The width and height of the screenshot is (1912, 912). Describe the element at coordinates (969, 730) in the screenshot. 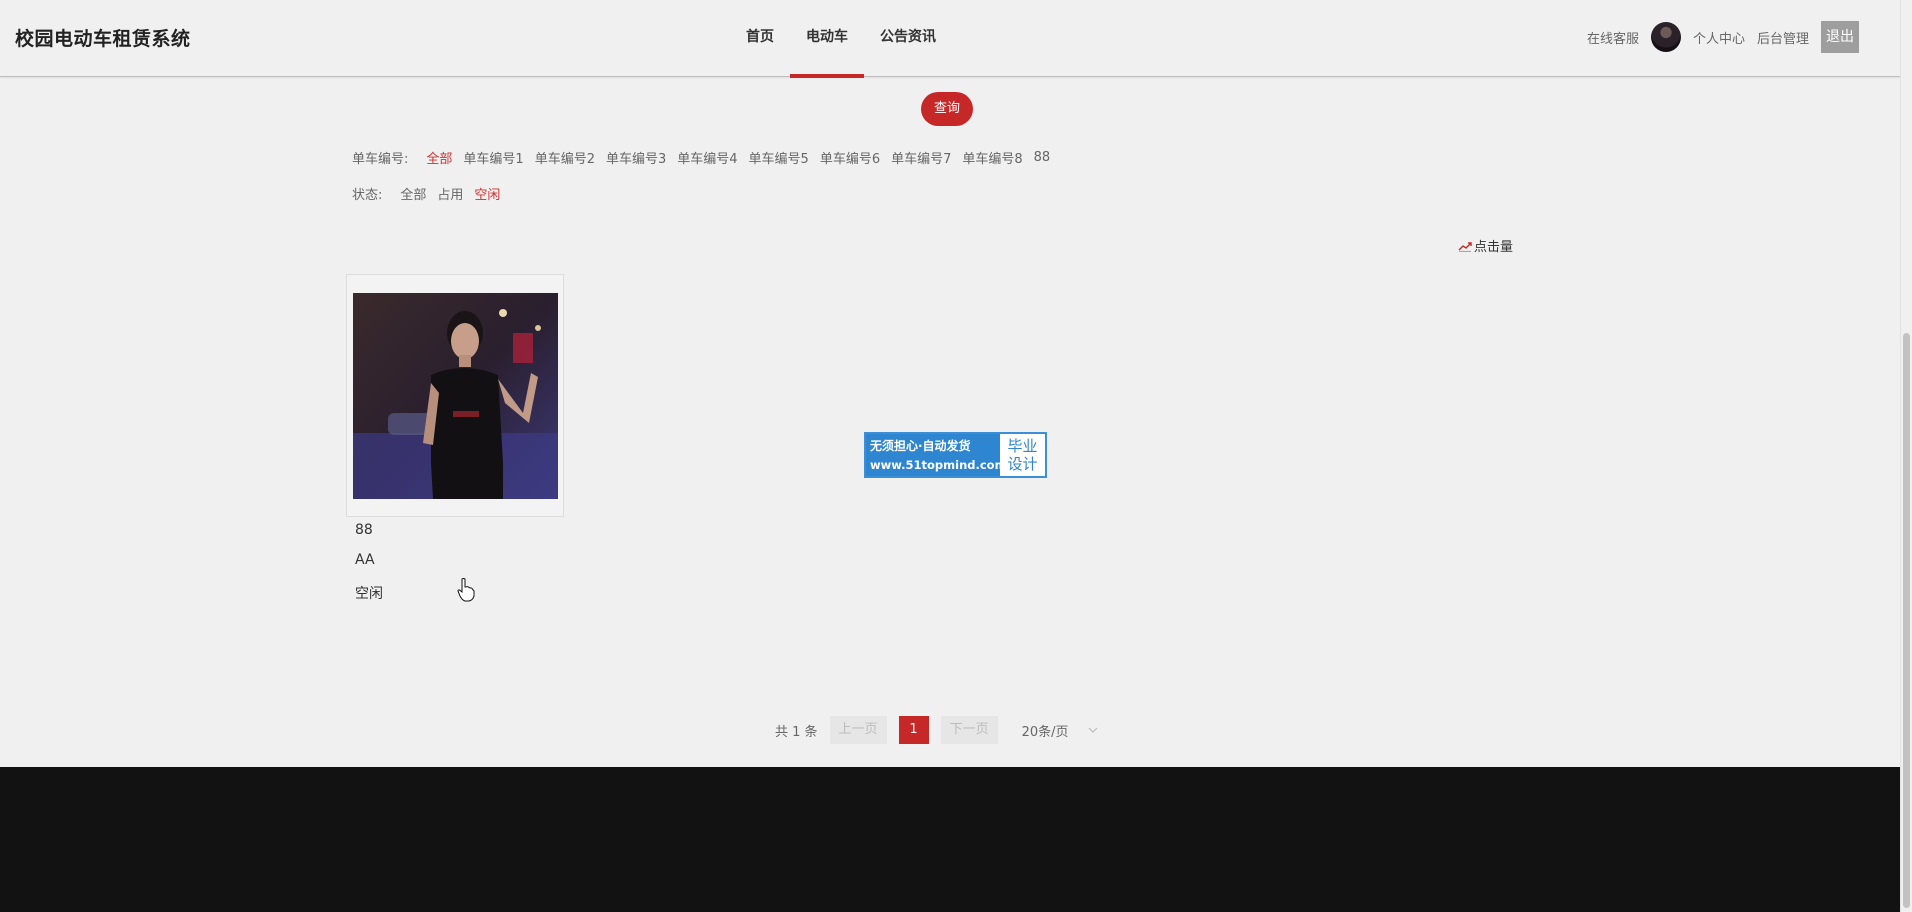

I see `next-page-button: 下一页` at that location.